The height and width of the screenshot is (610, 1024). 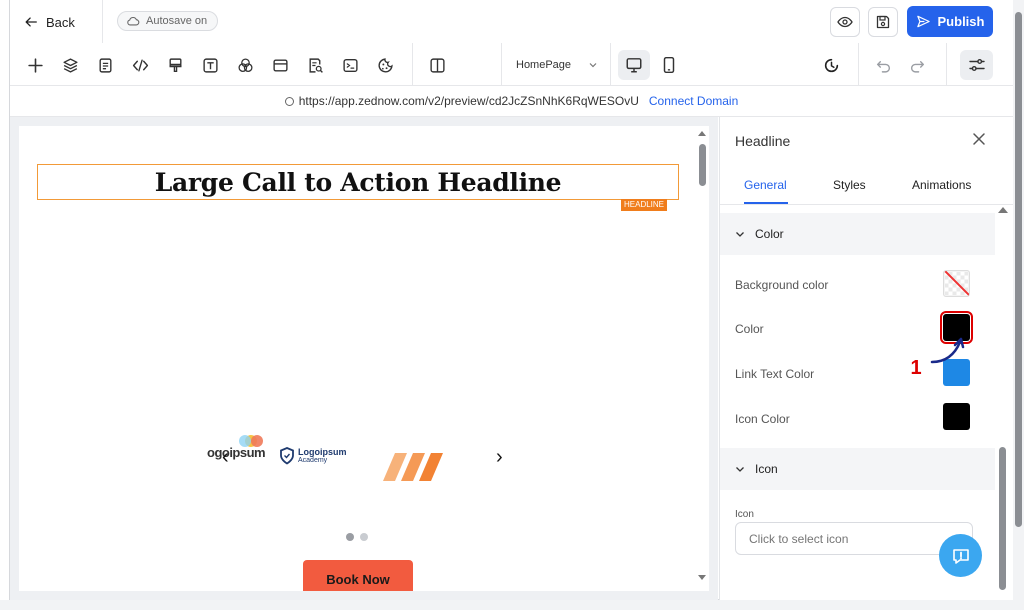 I want to click on canvas-scroll-thumb, so click(x=702, y=165).